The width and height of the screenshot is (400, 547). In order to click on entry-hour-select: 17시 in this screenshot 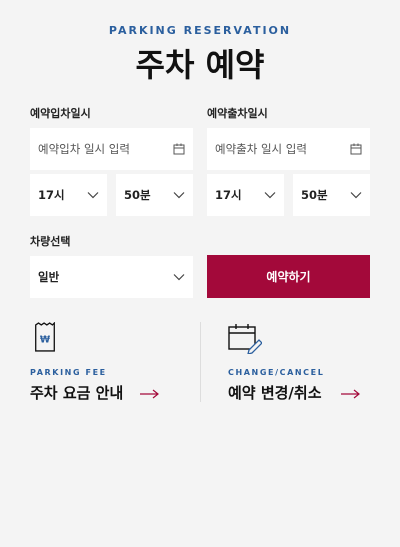, I will do `click(68, 195)`.